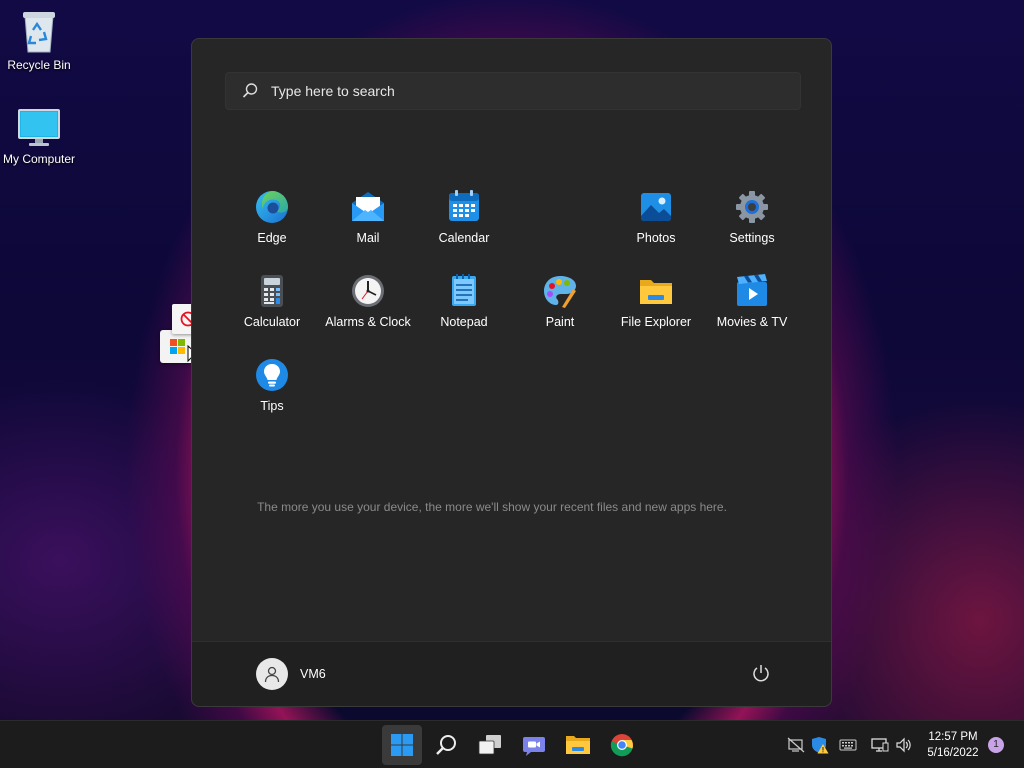  Describe the element at coordinates (272, 406) in the screenshot. I see `app-label: Tips` at that location.